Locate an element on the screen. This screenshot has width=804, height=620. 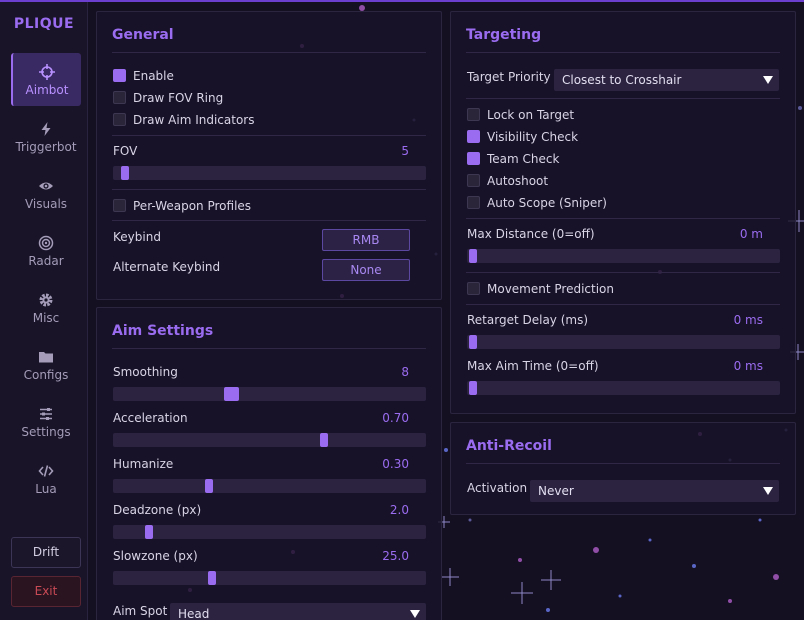
auto-scope-checkbox is located at coordinates (473, 202).